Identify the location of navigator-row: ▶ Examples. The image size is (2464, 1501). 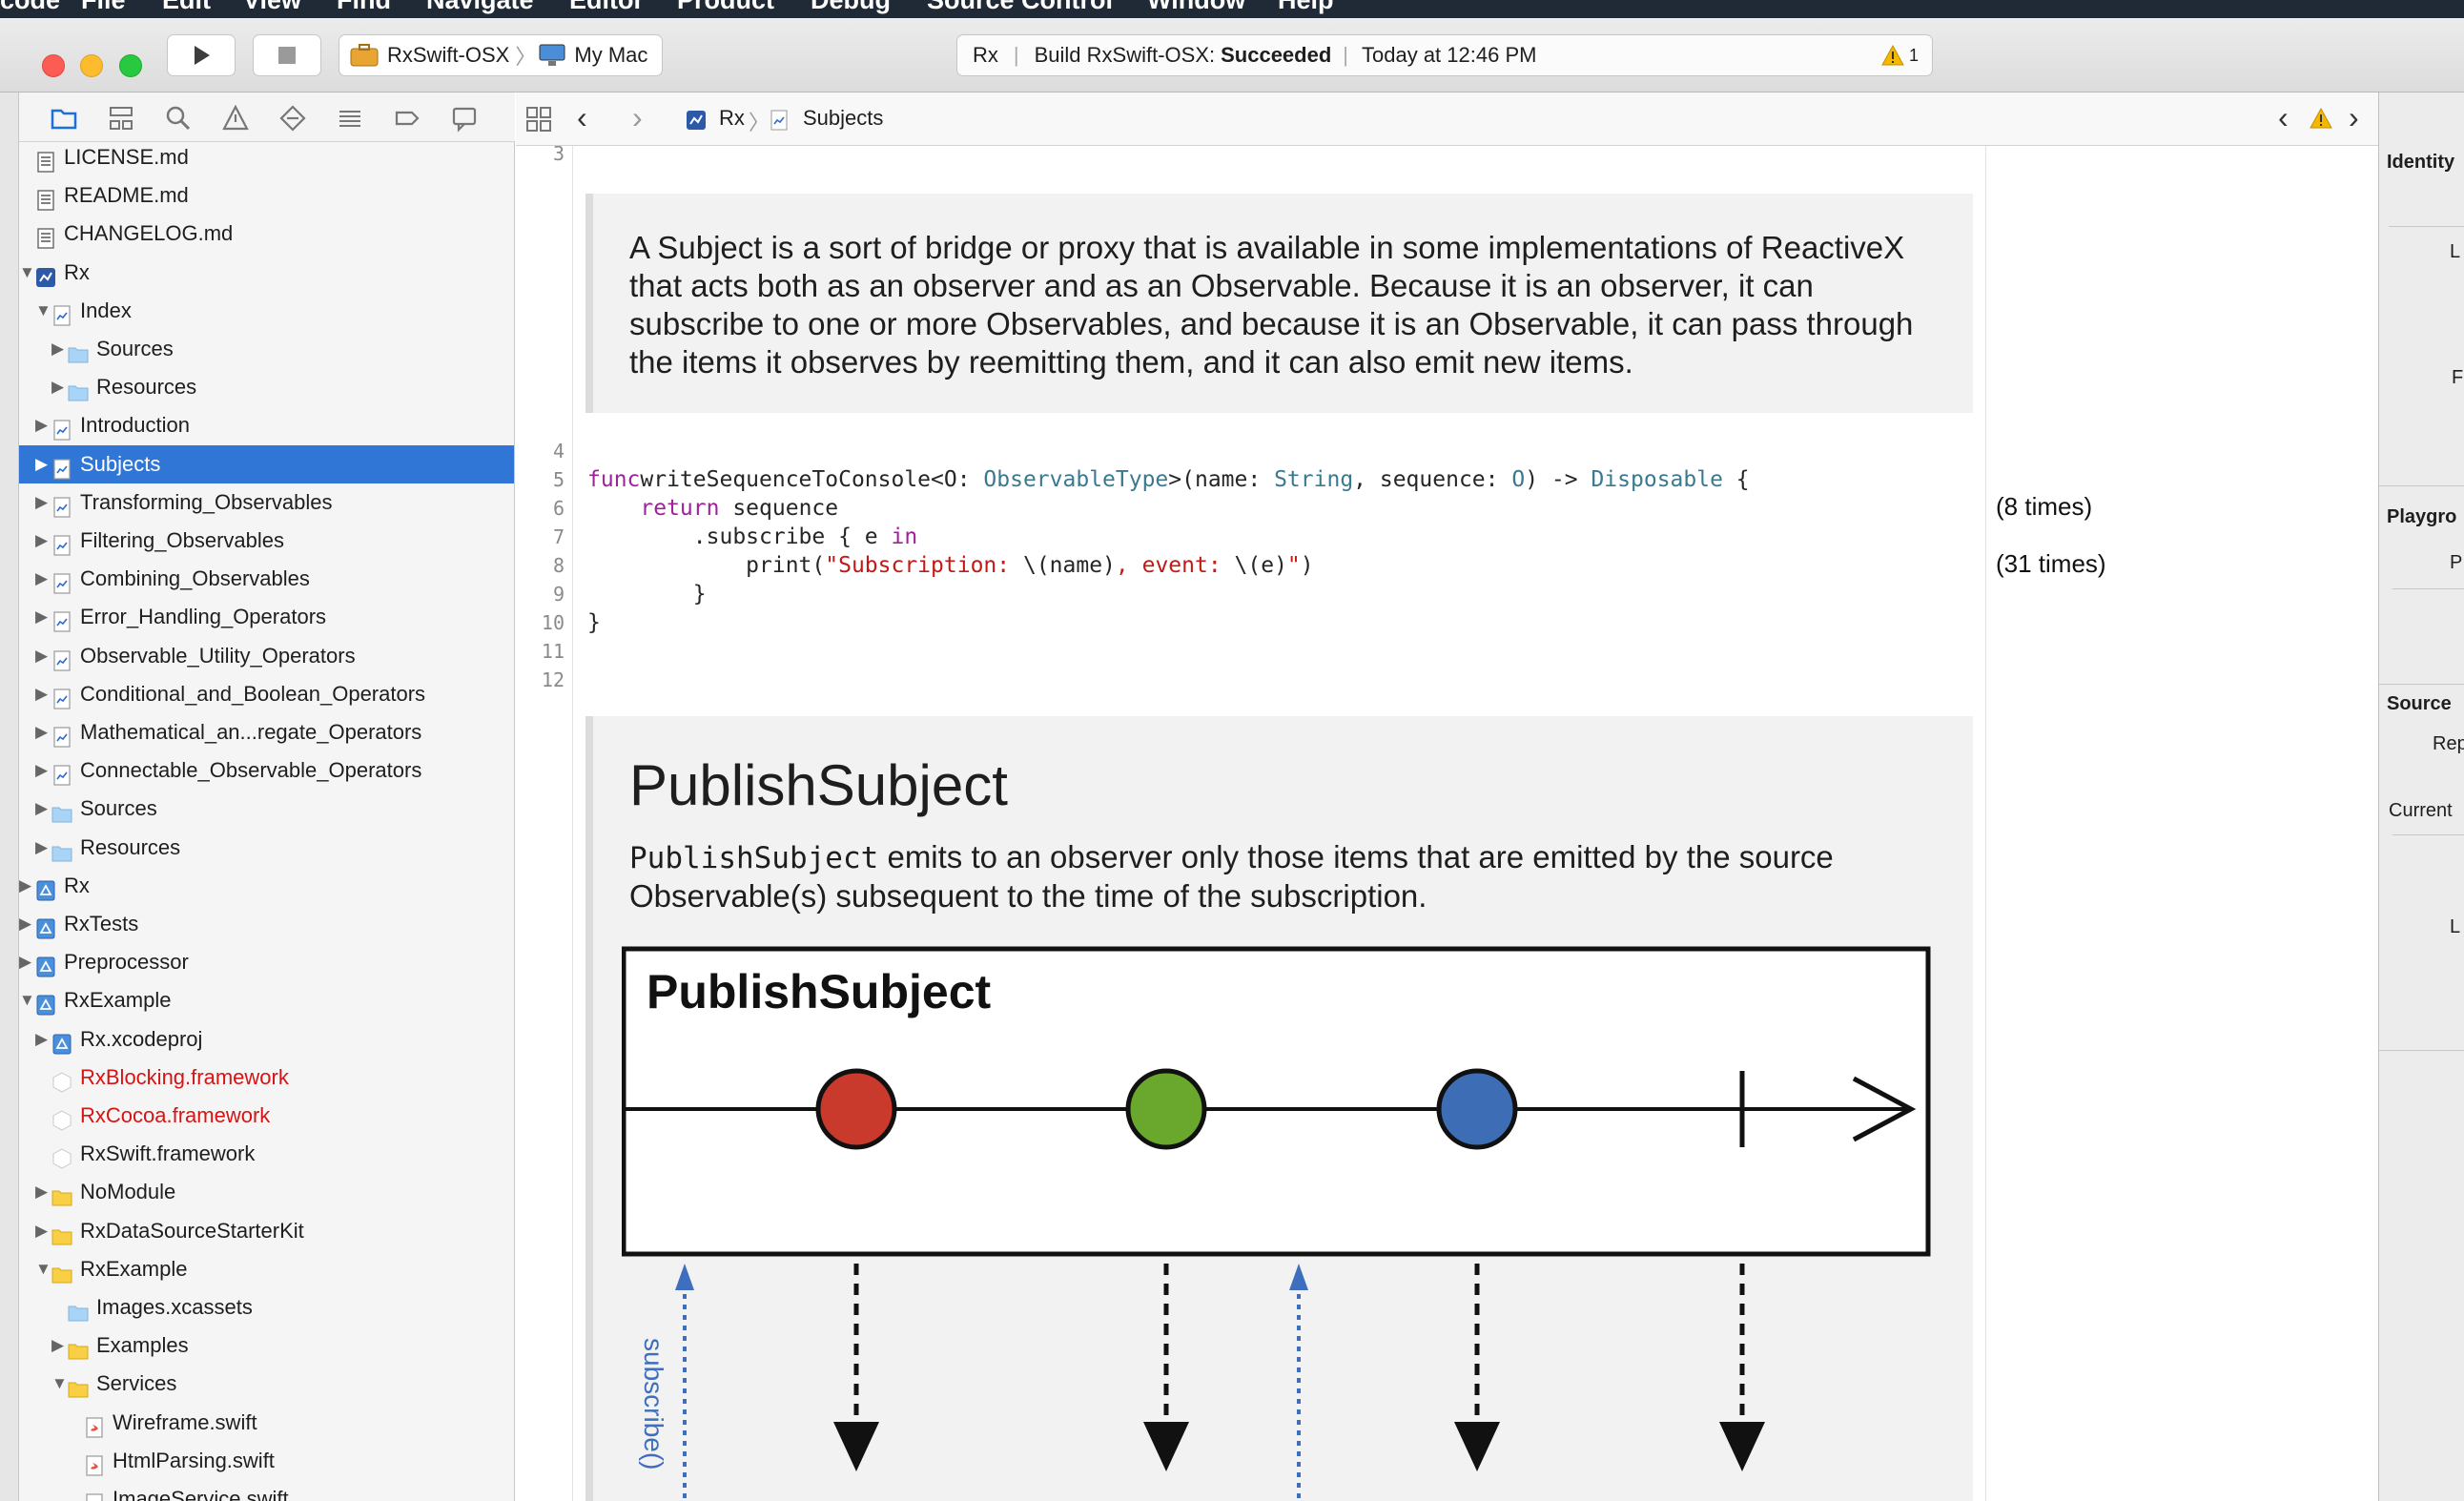
(266, 1345).